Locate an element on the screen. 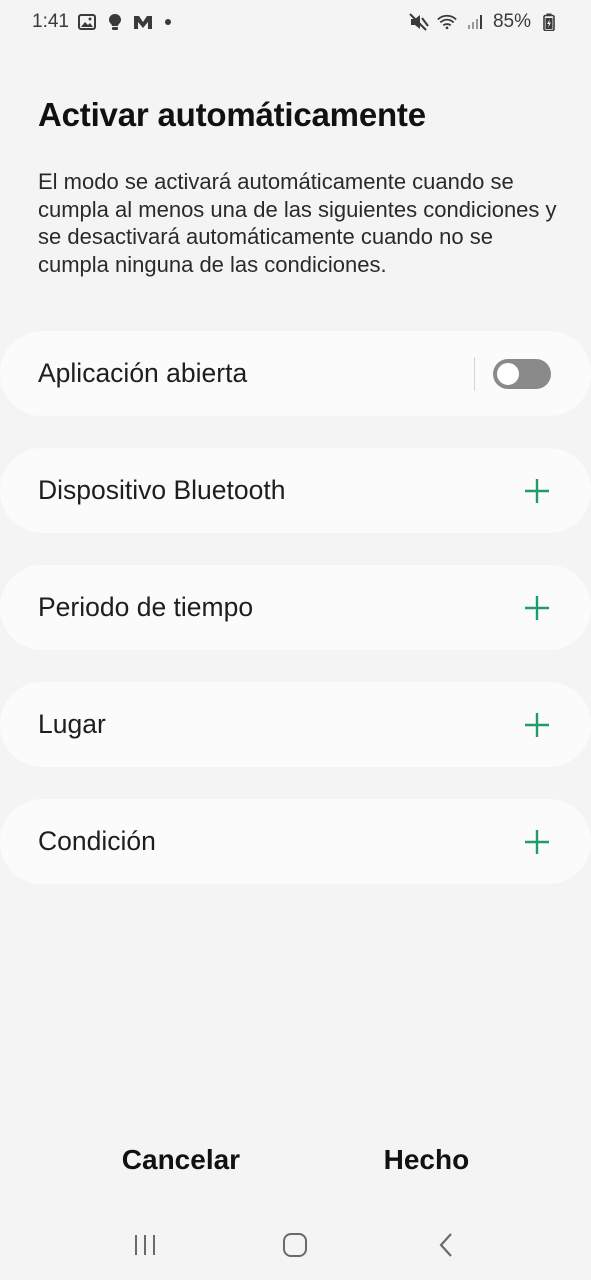 This screenshot has height=1280, width=591. condition-bluetooth-device: Dispositivo Bluetooth is located at coordinates (295, 490).